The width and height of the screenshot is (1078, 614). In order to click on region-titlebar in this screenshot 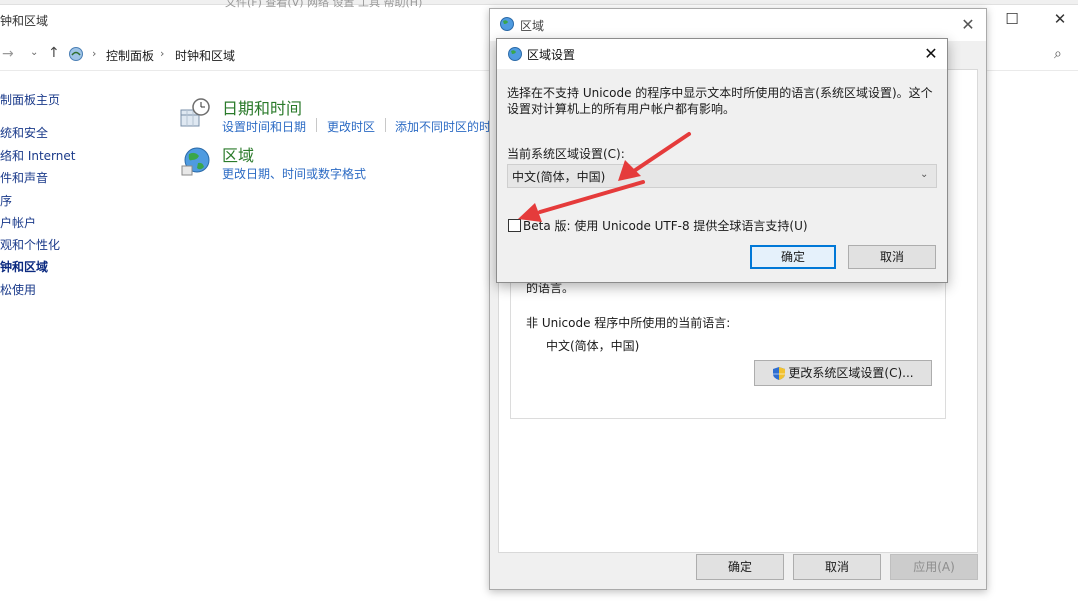, I will do `click(738, 25)`.